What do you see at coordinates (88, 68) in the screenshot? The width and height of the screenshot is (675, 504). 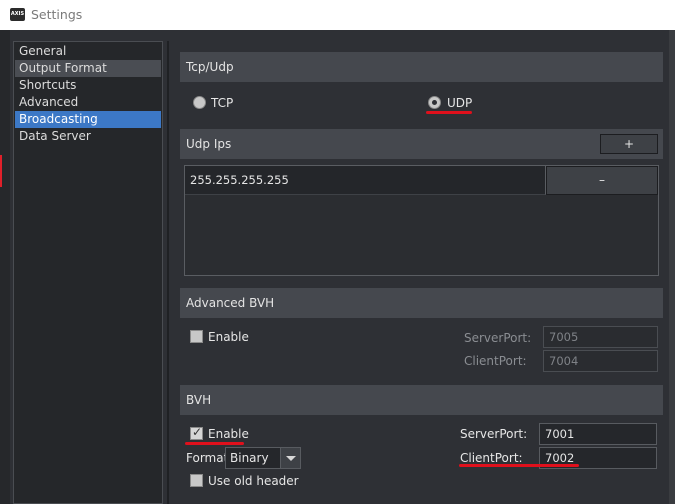 I see `sidebar-item-output-format: Output Format` at bounding box center [88, 68].